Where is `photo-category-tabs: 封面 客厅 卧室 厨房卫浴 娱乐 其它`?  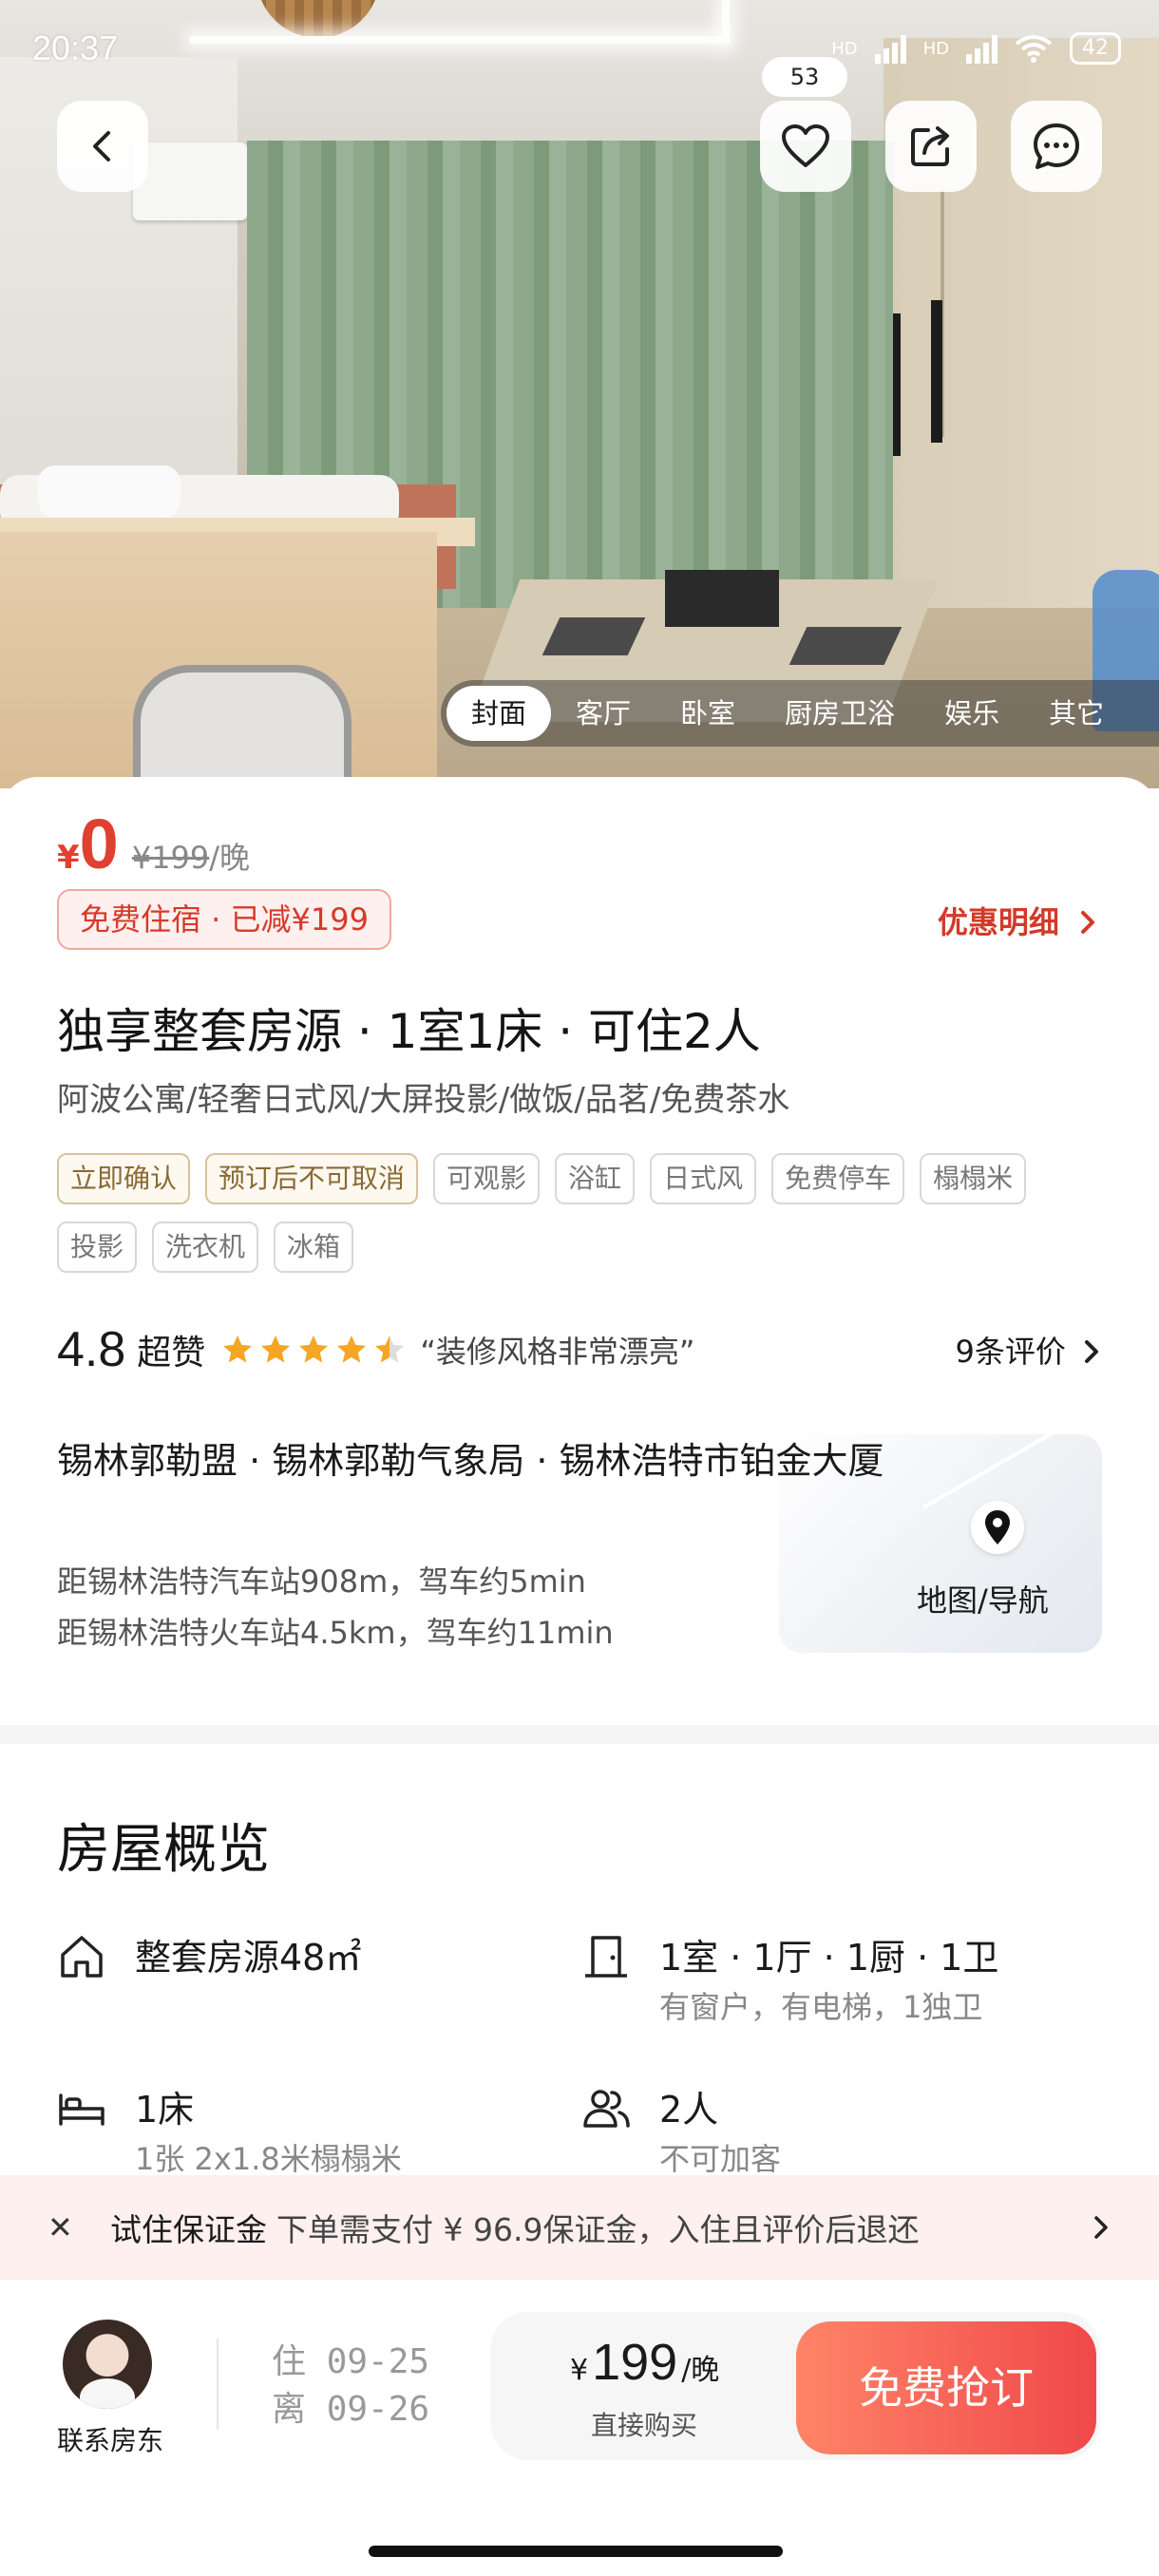
photo-category-tabs: 封面 客厅 卧室 厨房卫浴 娱乐 其它 is located at coordinates (800, 713).